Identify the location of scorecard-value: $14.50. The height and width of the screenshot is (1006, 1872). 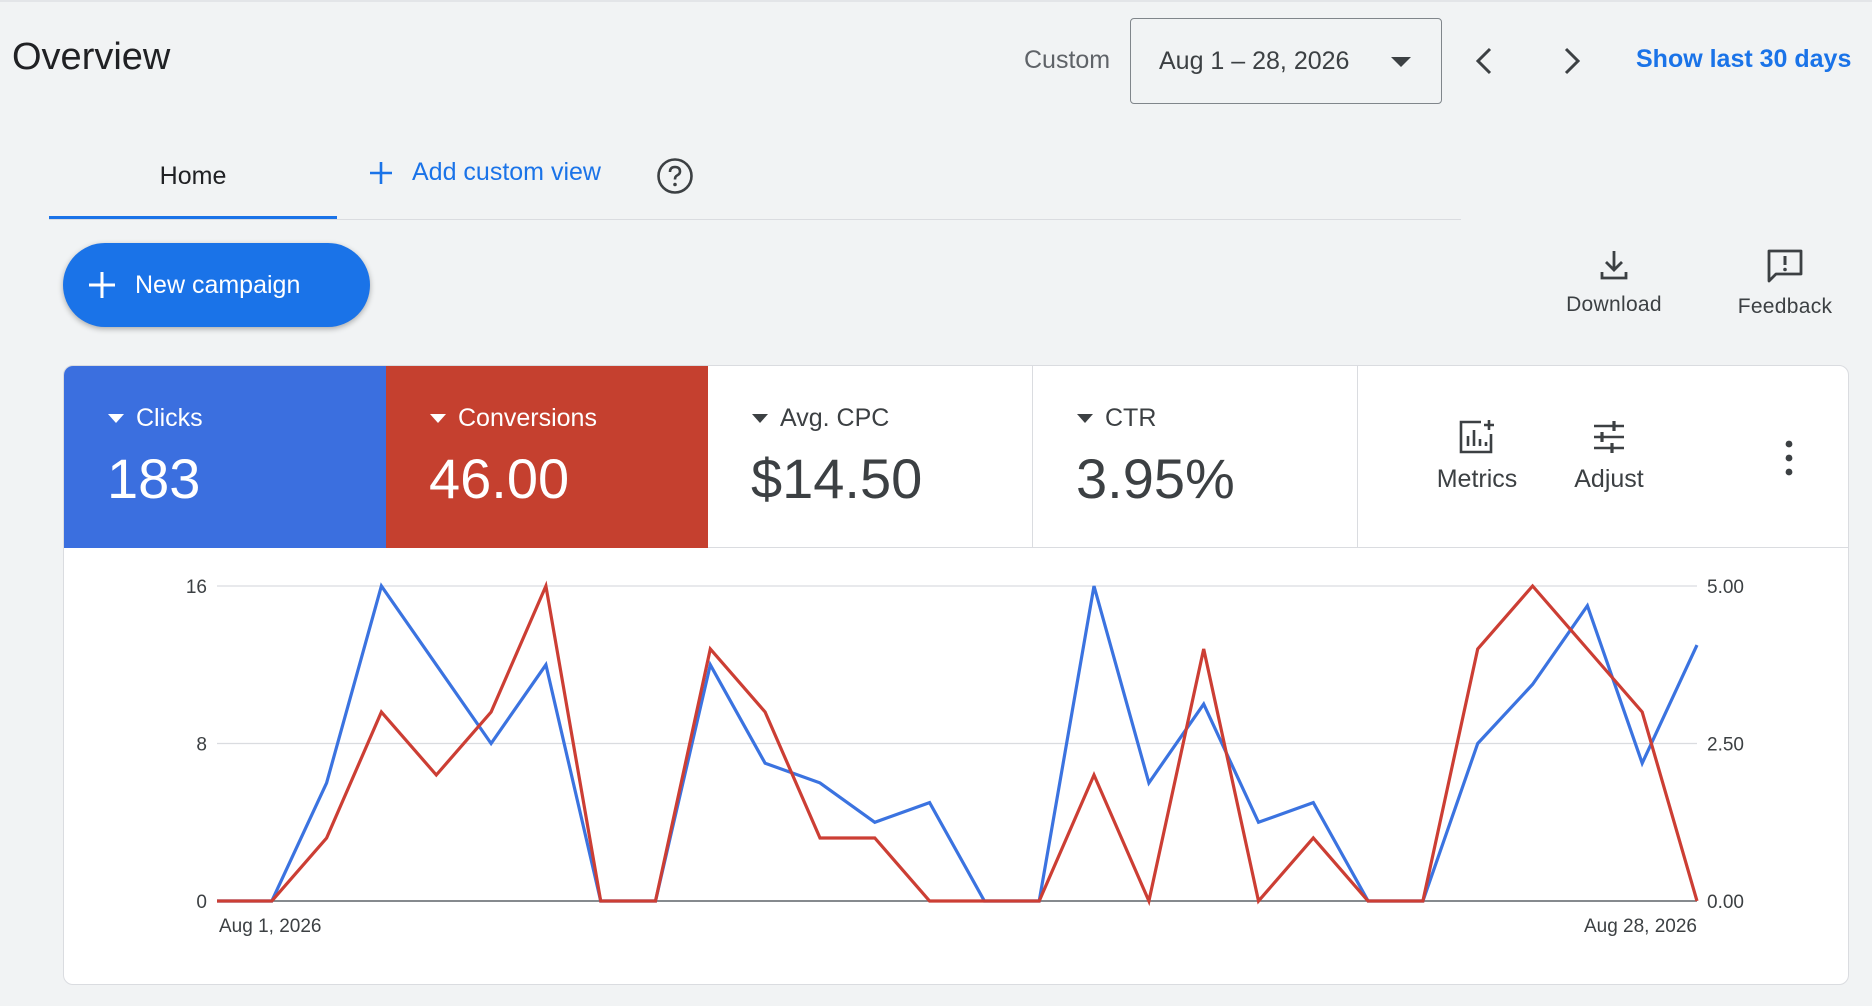
(837, 478).